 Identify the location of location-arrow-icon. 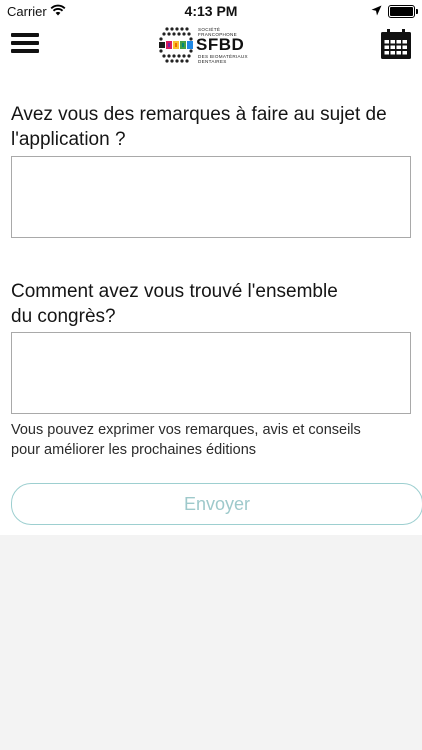
(376, 11).